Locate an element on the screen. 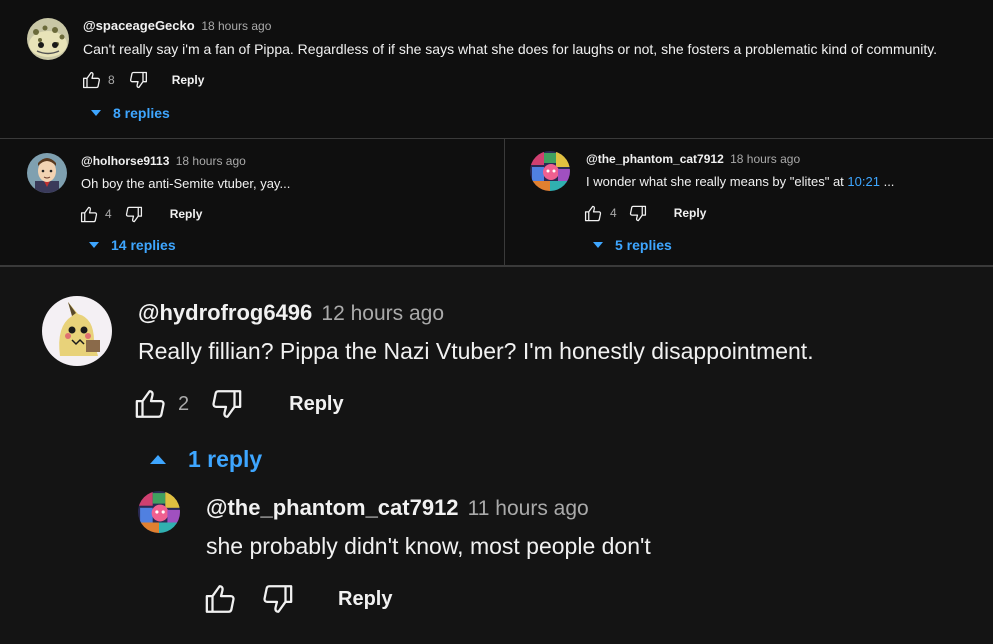 The image size is (993, 644). view-replies-button: 8 replies is located at coordinates (130, 113).